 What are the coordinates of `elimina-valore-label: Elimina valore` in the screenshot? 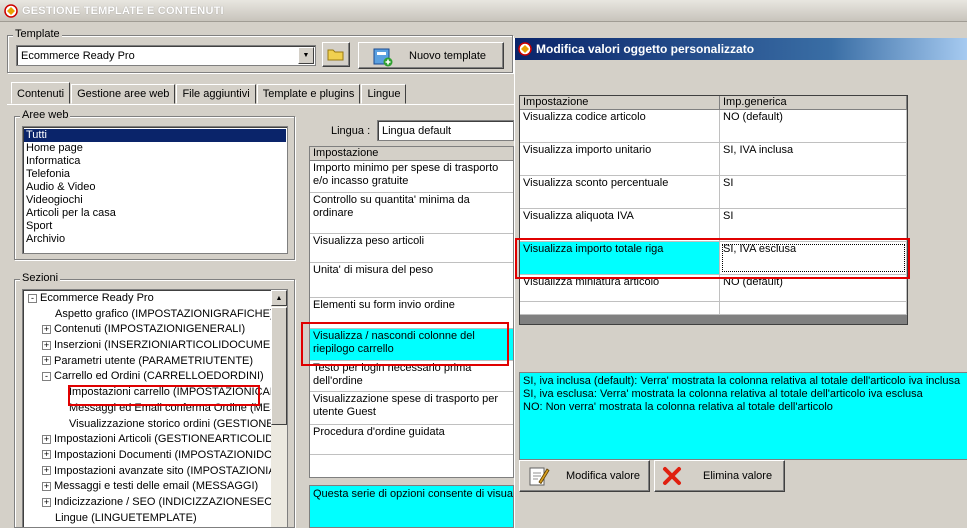 It's located at (738, 476).